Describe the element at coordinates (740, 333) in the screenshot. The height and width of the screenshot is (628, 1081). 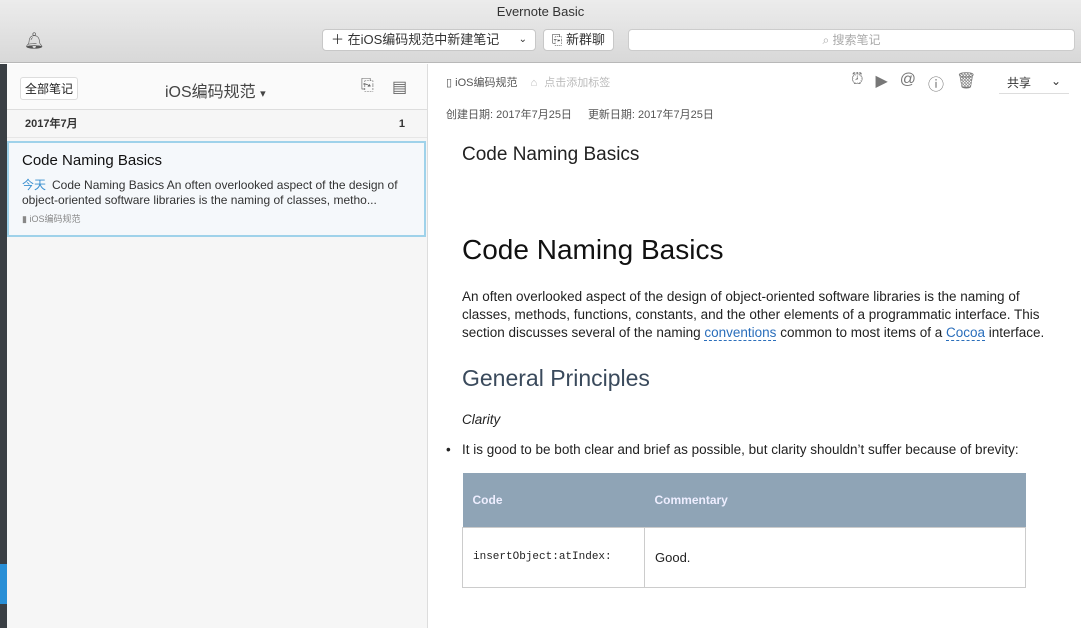
I see `conventions-link: conventions` at that location.